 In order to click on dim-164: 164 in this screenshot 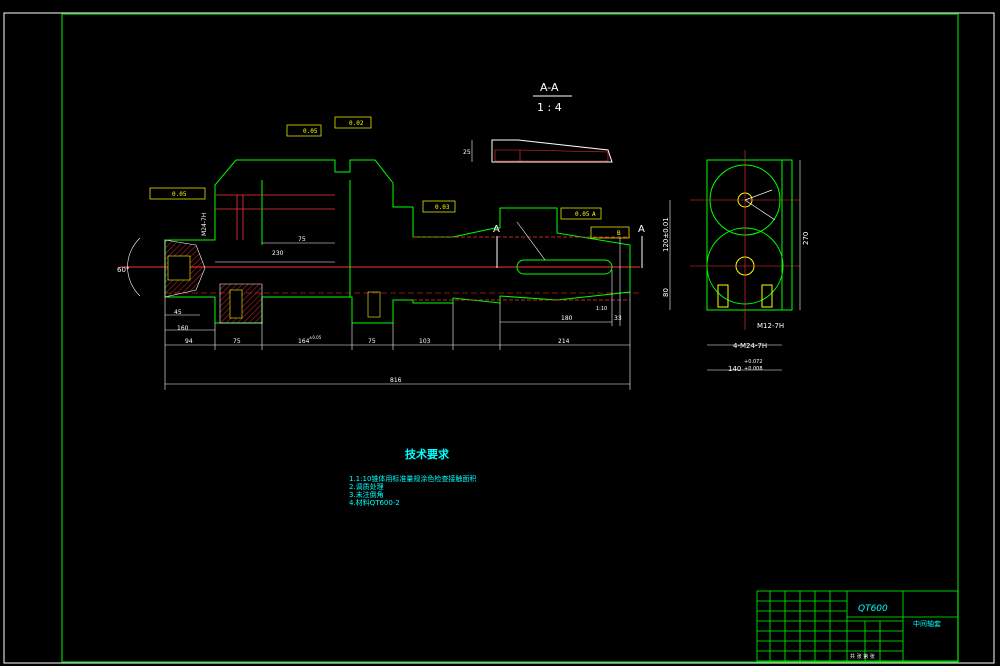, I will do `click(304, 341)`.